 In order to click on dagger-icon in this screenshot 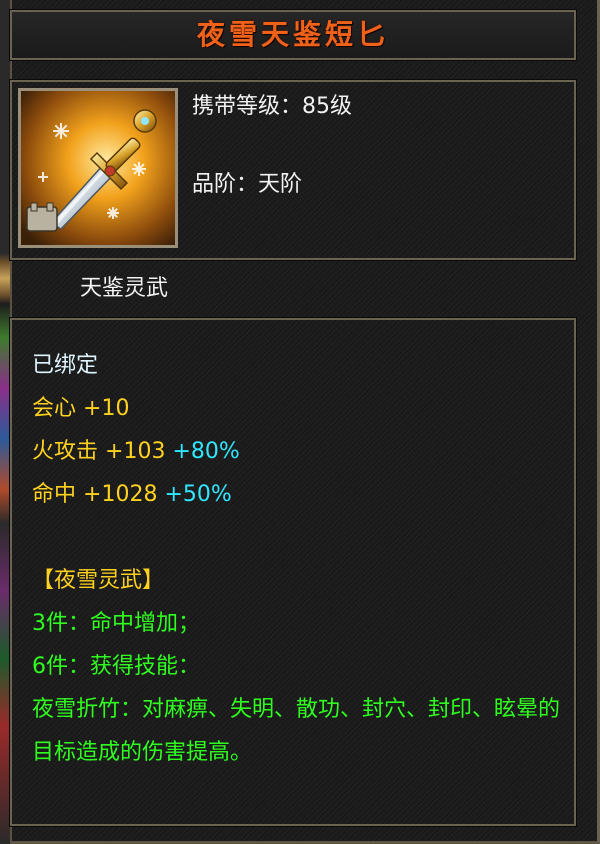, I will do `click(98, 168)`.